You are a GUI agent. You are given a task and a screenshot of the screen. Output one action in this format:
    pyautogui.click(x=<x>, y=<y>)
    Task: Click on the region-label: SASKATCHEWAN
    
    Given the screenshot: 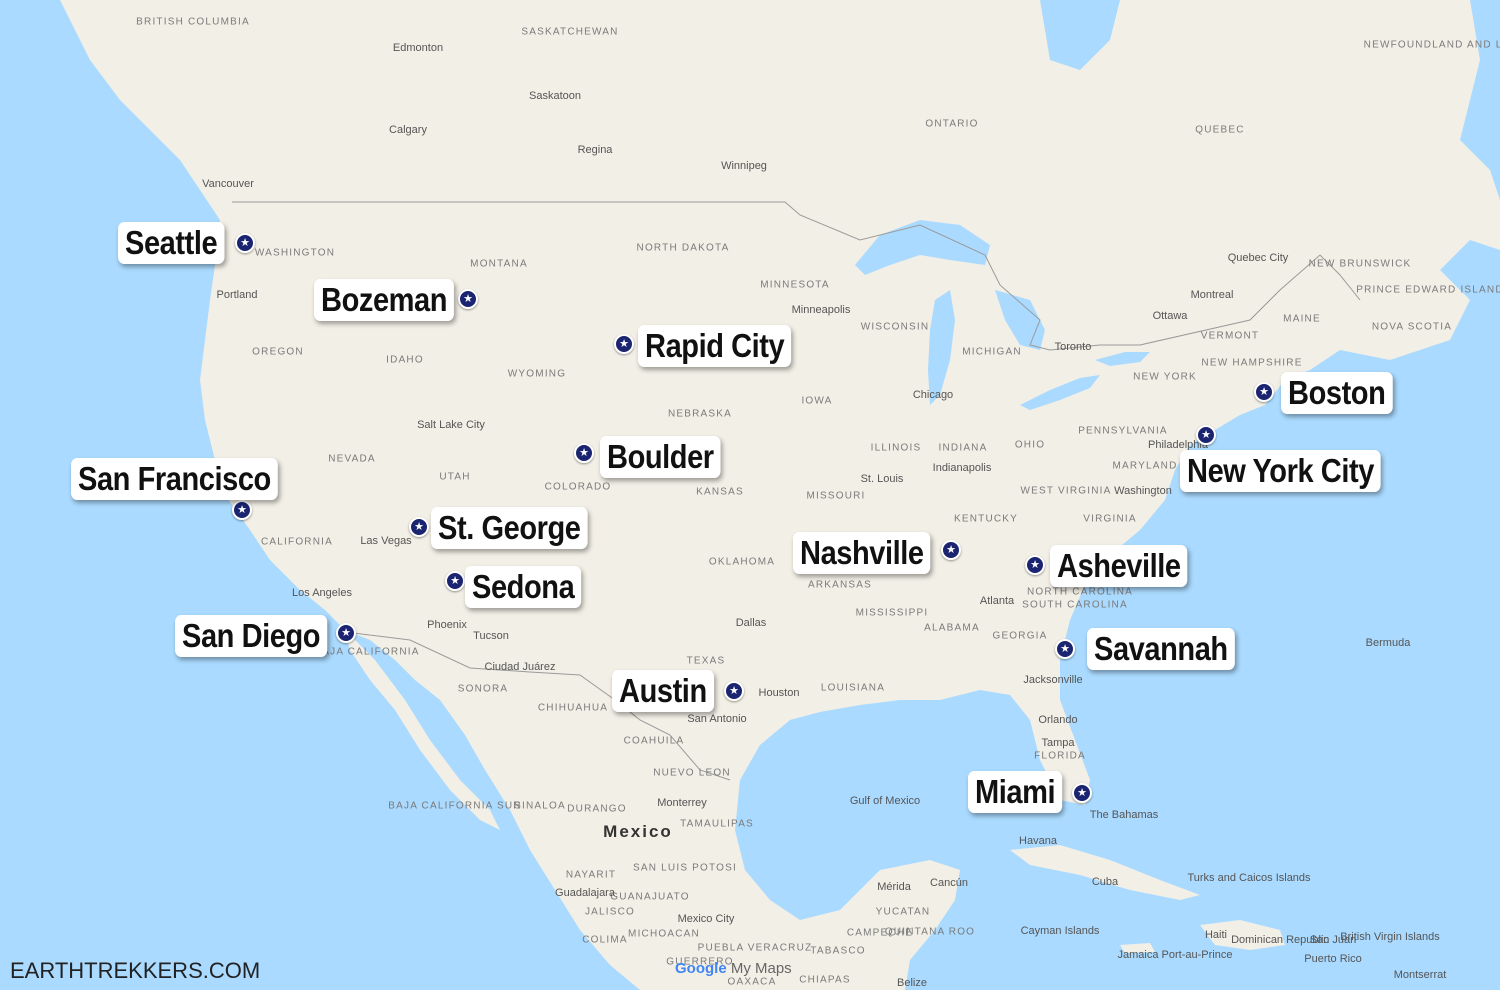 What is the action you would take?
    pyautogui.click(x=570, y=32)
    